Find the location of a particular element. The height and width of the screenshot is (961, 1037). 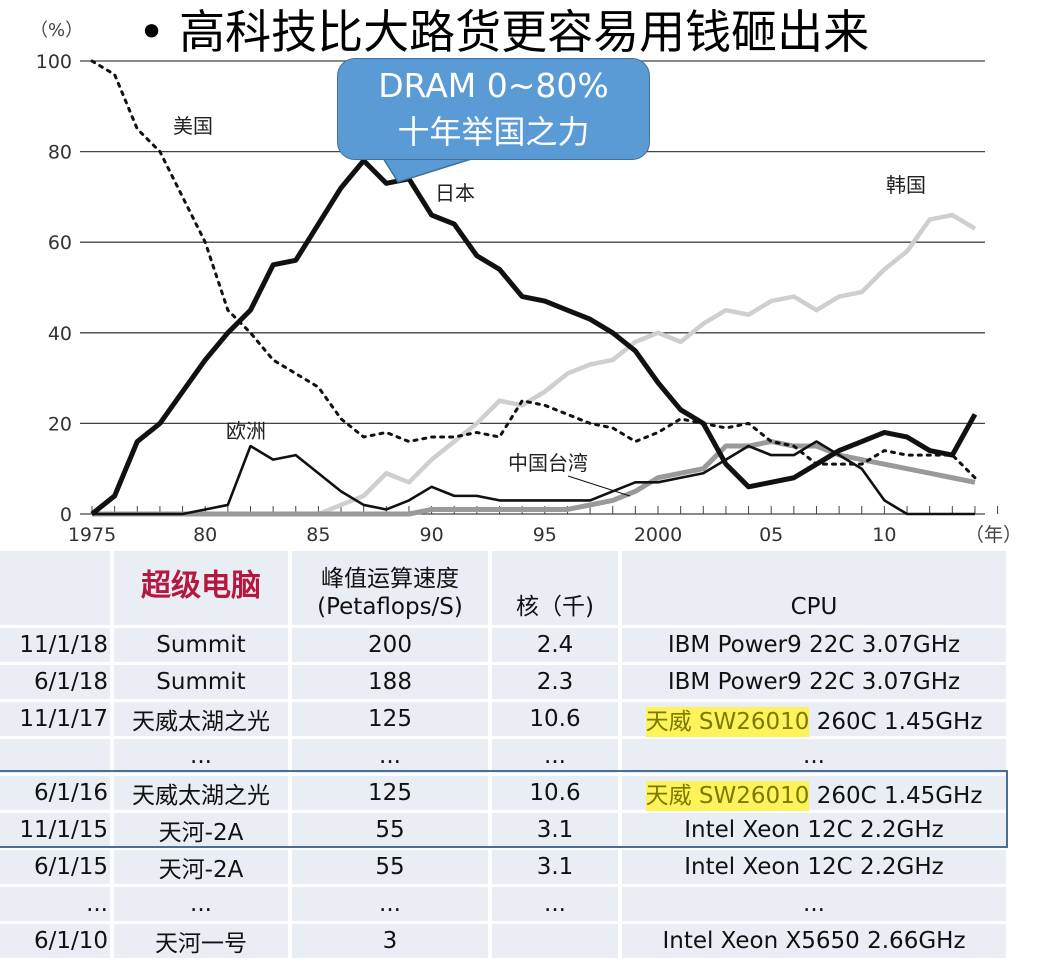

table-row: 6/1/10天河一号3 Intel Xeon X5650 2.66GHz is located at coordinates (503, 941).